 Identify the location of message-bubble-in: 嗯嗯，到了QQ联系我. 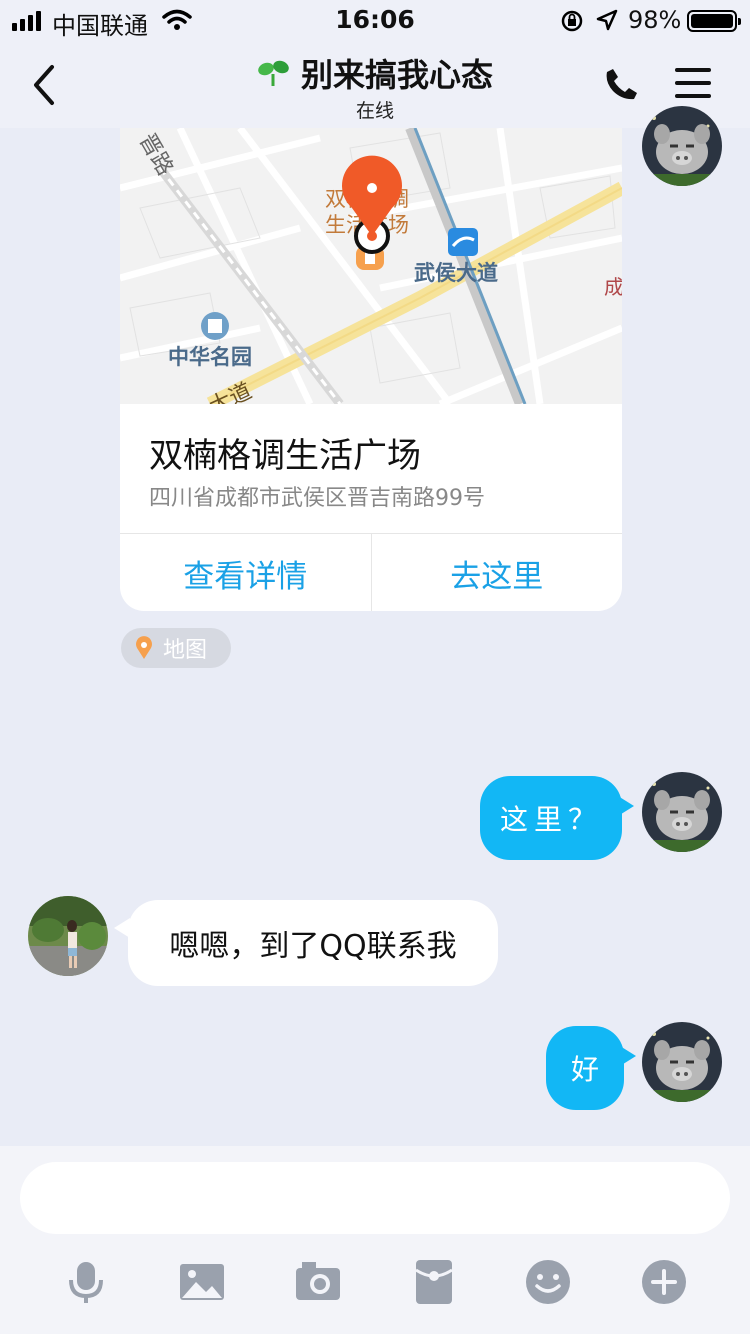
(313, 943).